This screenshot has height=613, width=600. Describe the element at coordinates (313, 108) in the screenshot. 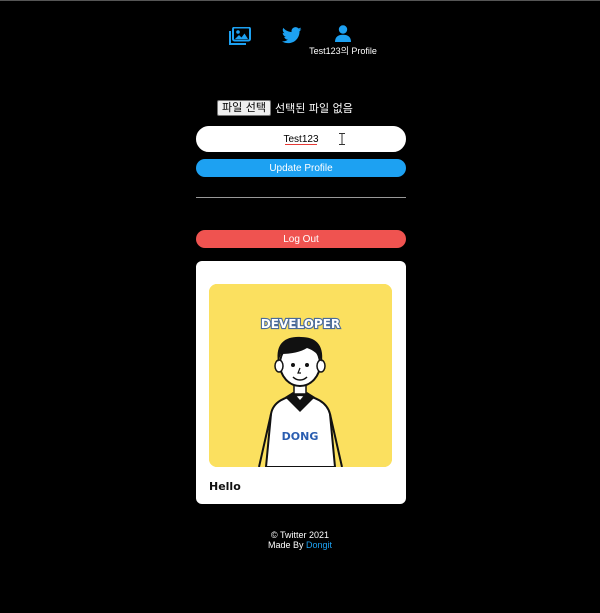

I see `file-status-text: 선택된 파일 없음` at that location.